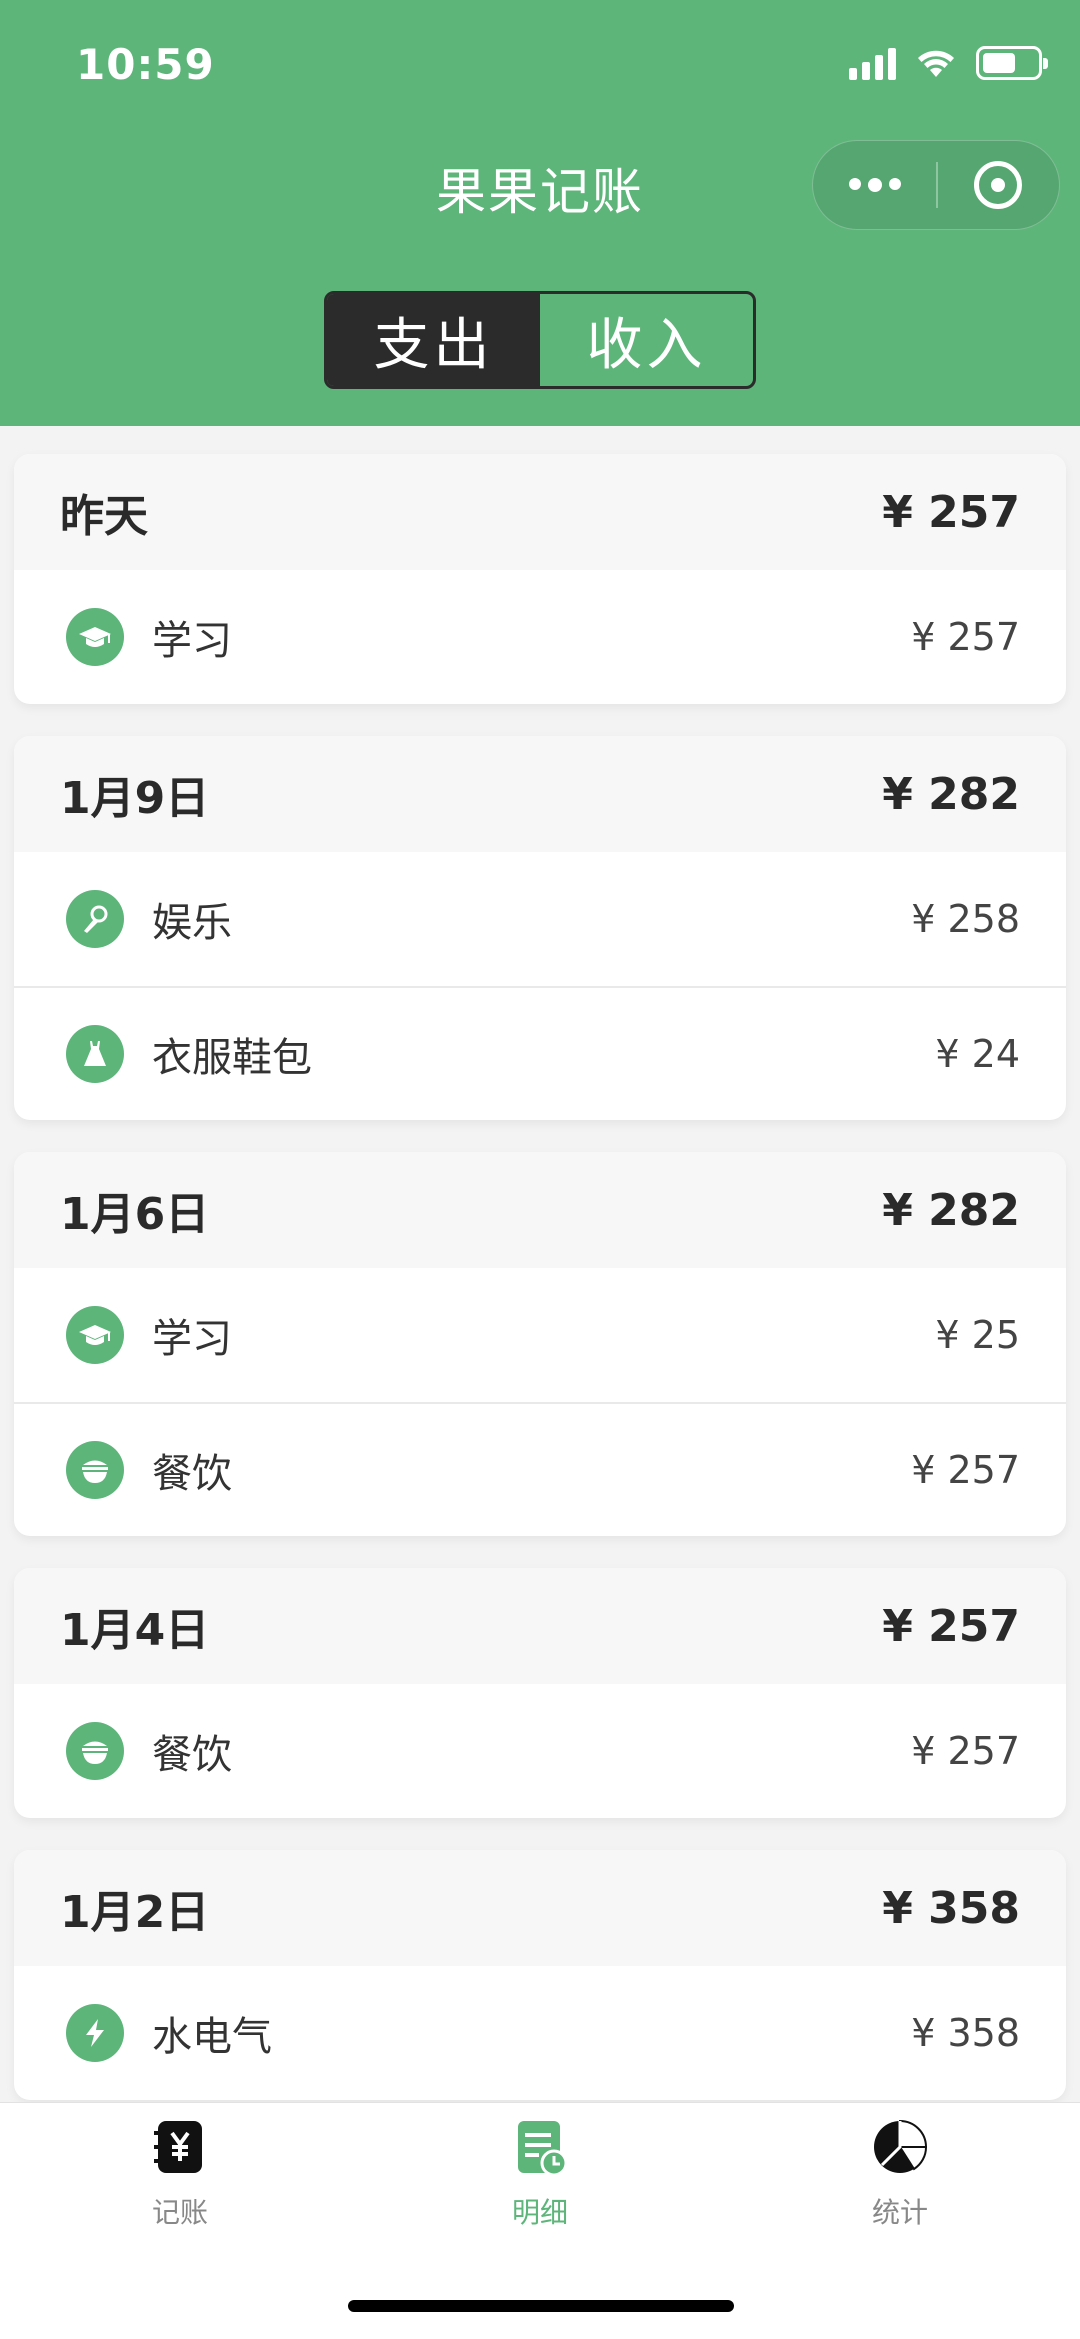 Image resolution: width=1080 pixels, height=2339 pixels. What do you see at coordinates (646, 340) in the screenshot?
I see `segment-income: 收入` at bounding box center [646, 340].